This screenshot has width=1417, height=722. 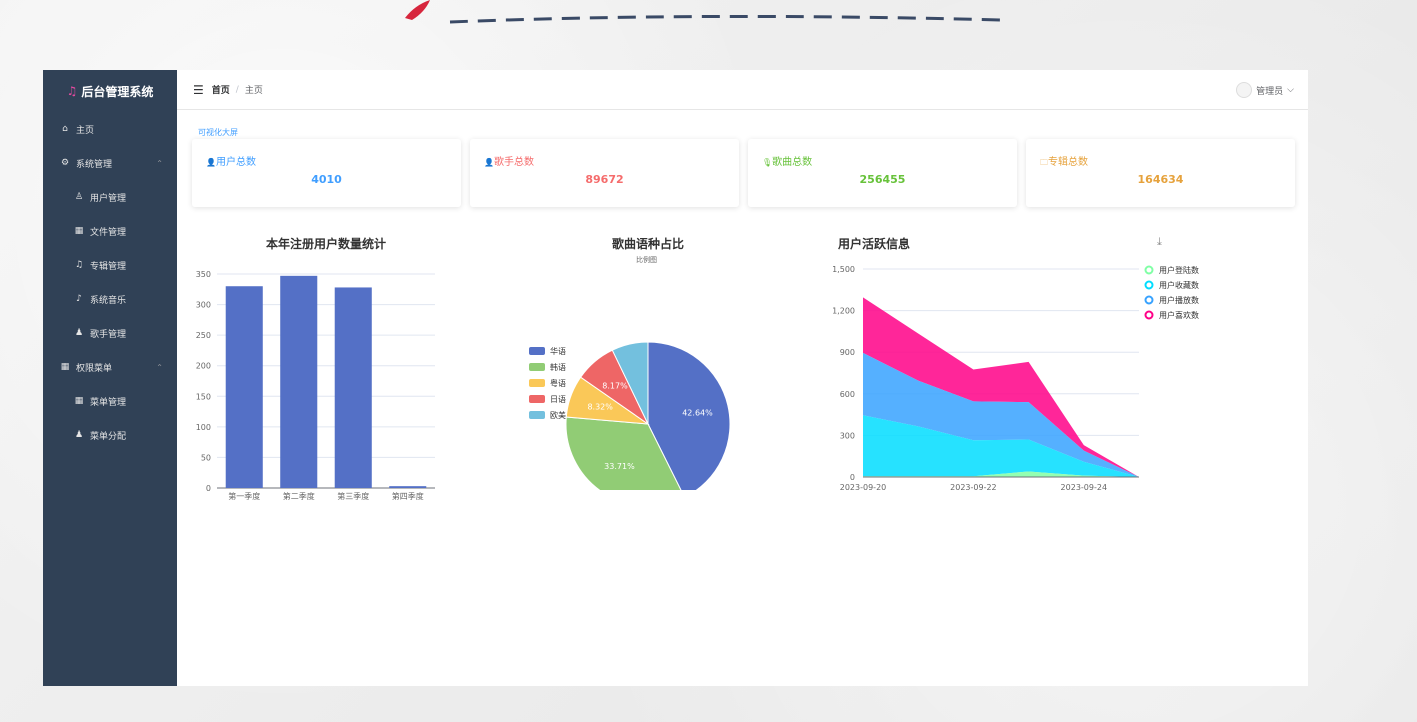 What do you see at coordinates (1244, 90) in the screenshot?
I see `avatar` at bounding box center [1244, 90].